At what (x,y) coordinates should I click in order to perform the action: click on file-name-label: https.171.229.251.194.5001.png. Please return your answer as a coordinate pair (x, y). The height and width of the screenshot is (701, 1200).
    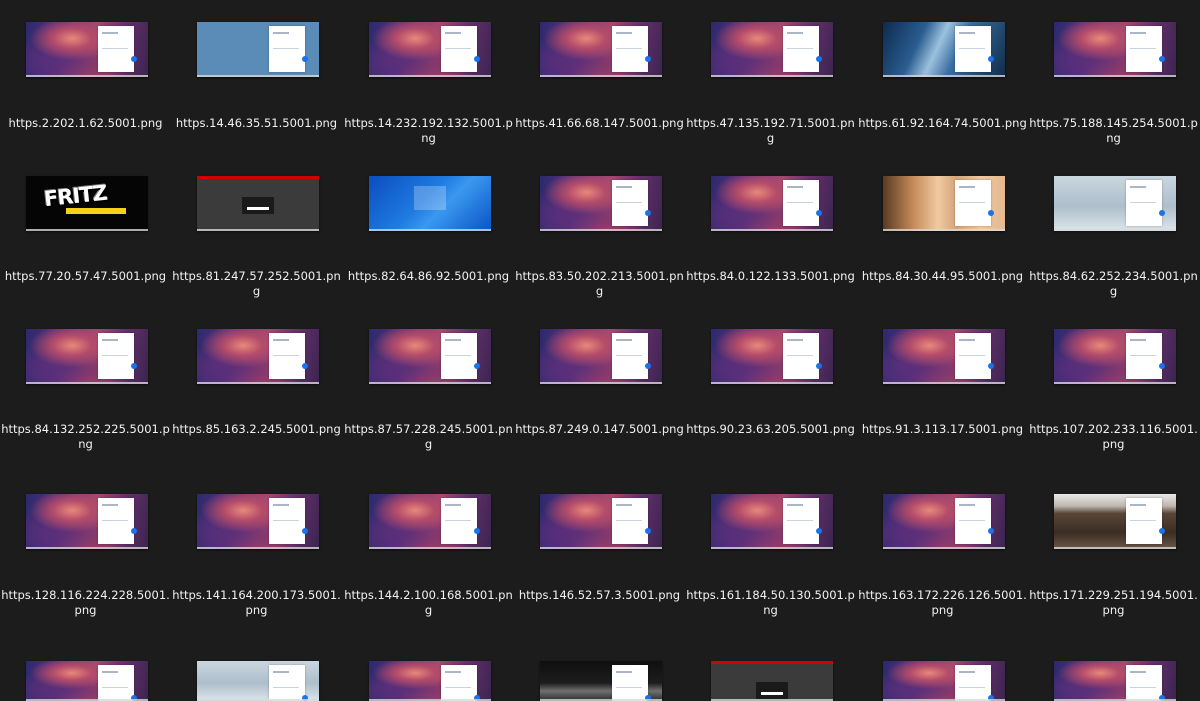
    Looking at the image, I should click on (1113, 602).